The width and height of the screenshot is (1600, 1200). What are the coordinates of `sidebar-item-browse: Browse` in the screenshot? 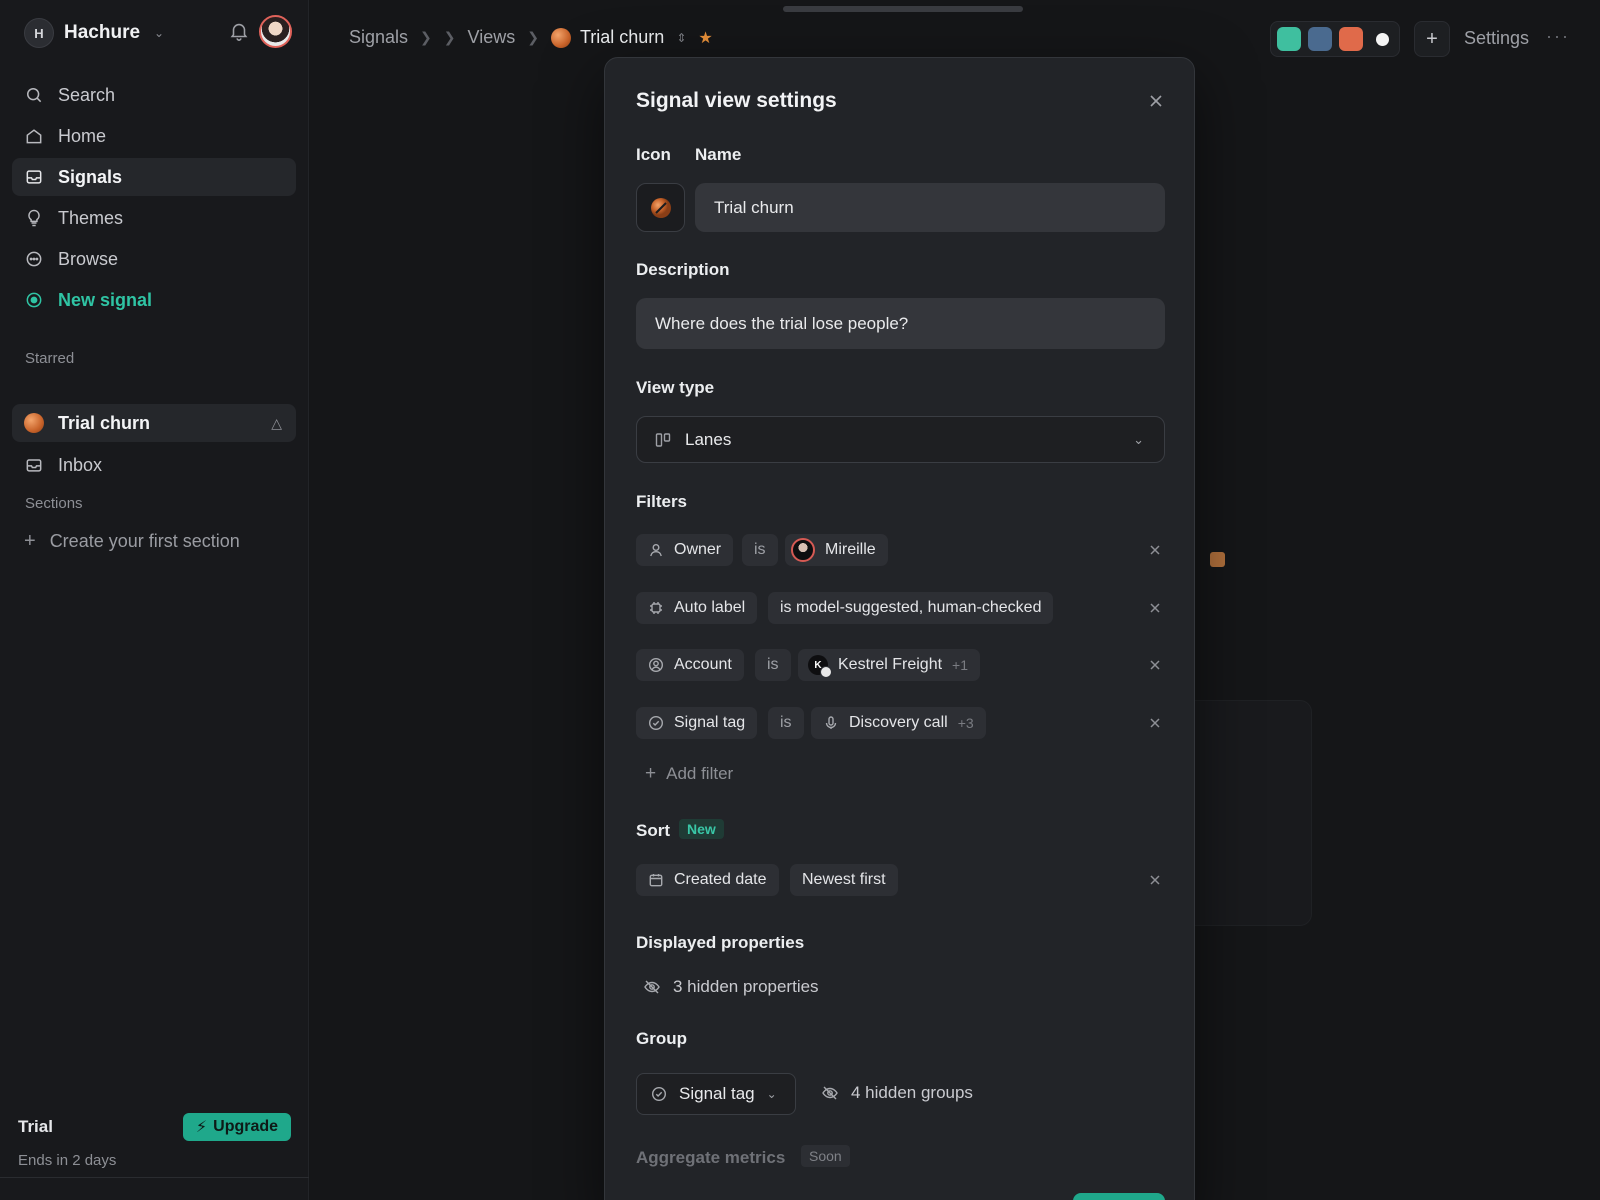 It's located at (154, 259).